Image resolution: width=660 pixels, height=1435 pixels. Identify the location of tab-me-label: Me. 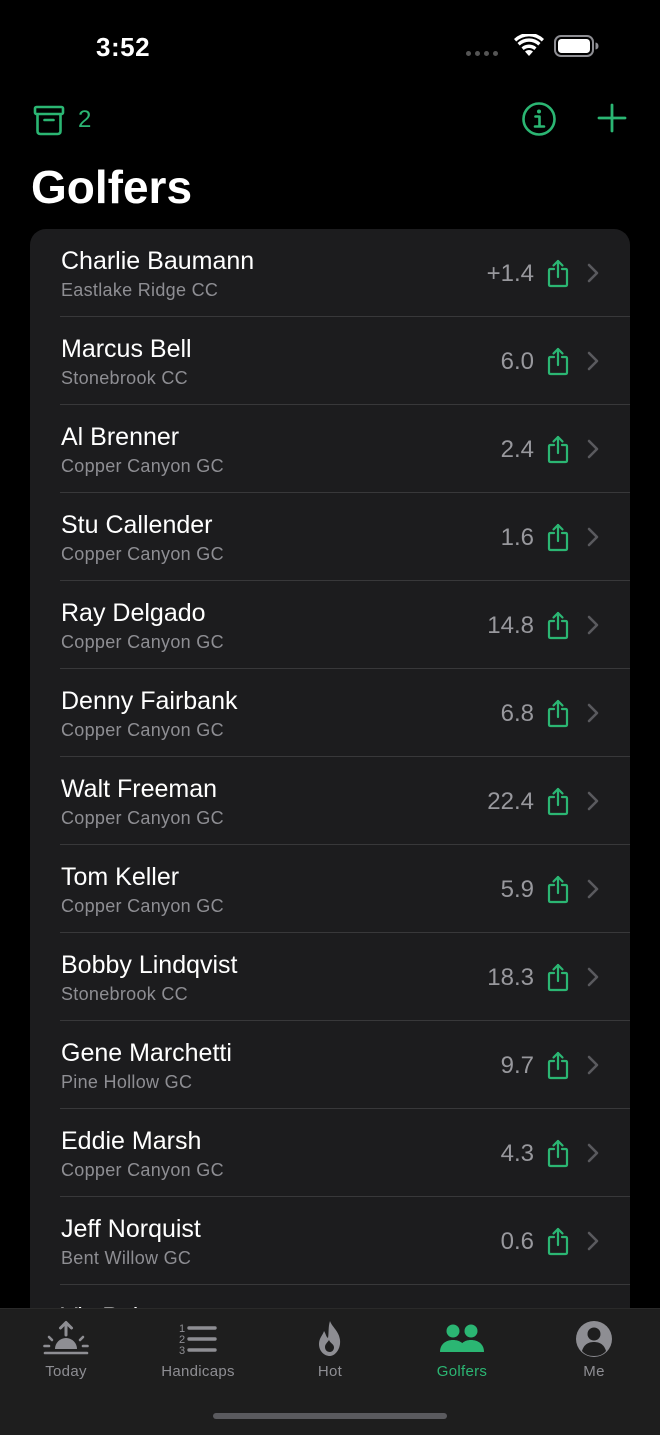
(594, 1371).